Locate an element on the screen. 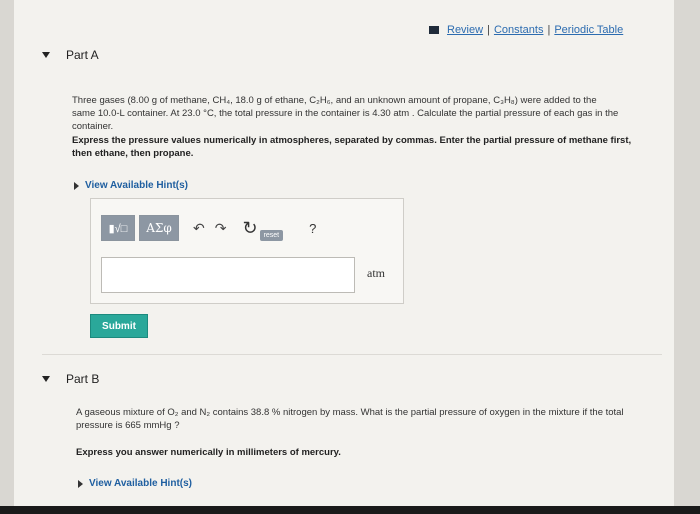 The height and width of the screenshot is (514, 700). top-links: Review | Constants | Periodic Table is located at coordinates (526, 30).